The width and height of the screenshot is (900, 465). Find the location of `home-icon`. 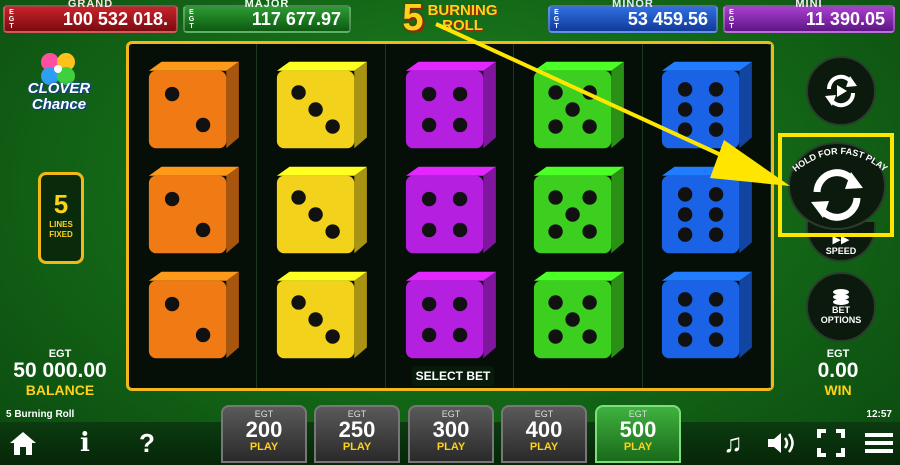

home-icon is located at coordinates (23, 443).